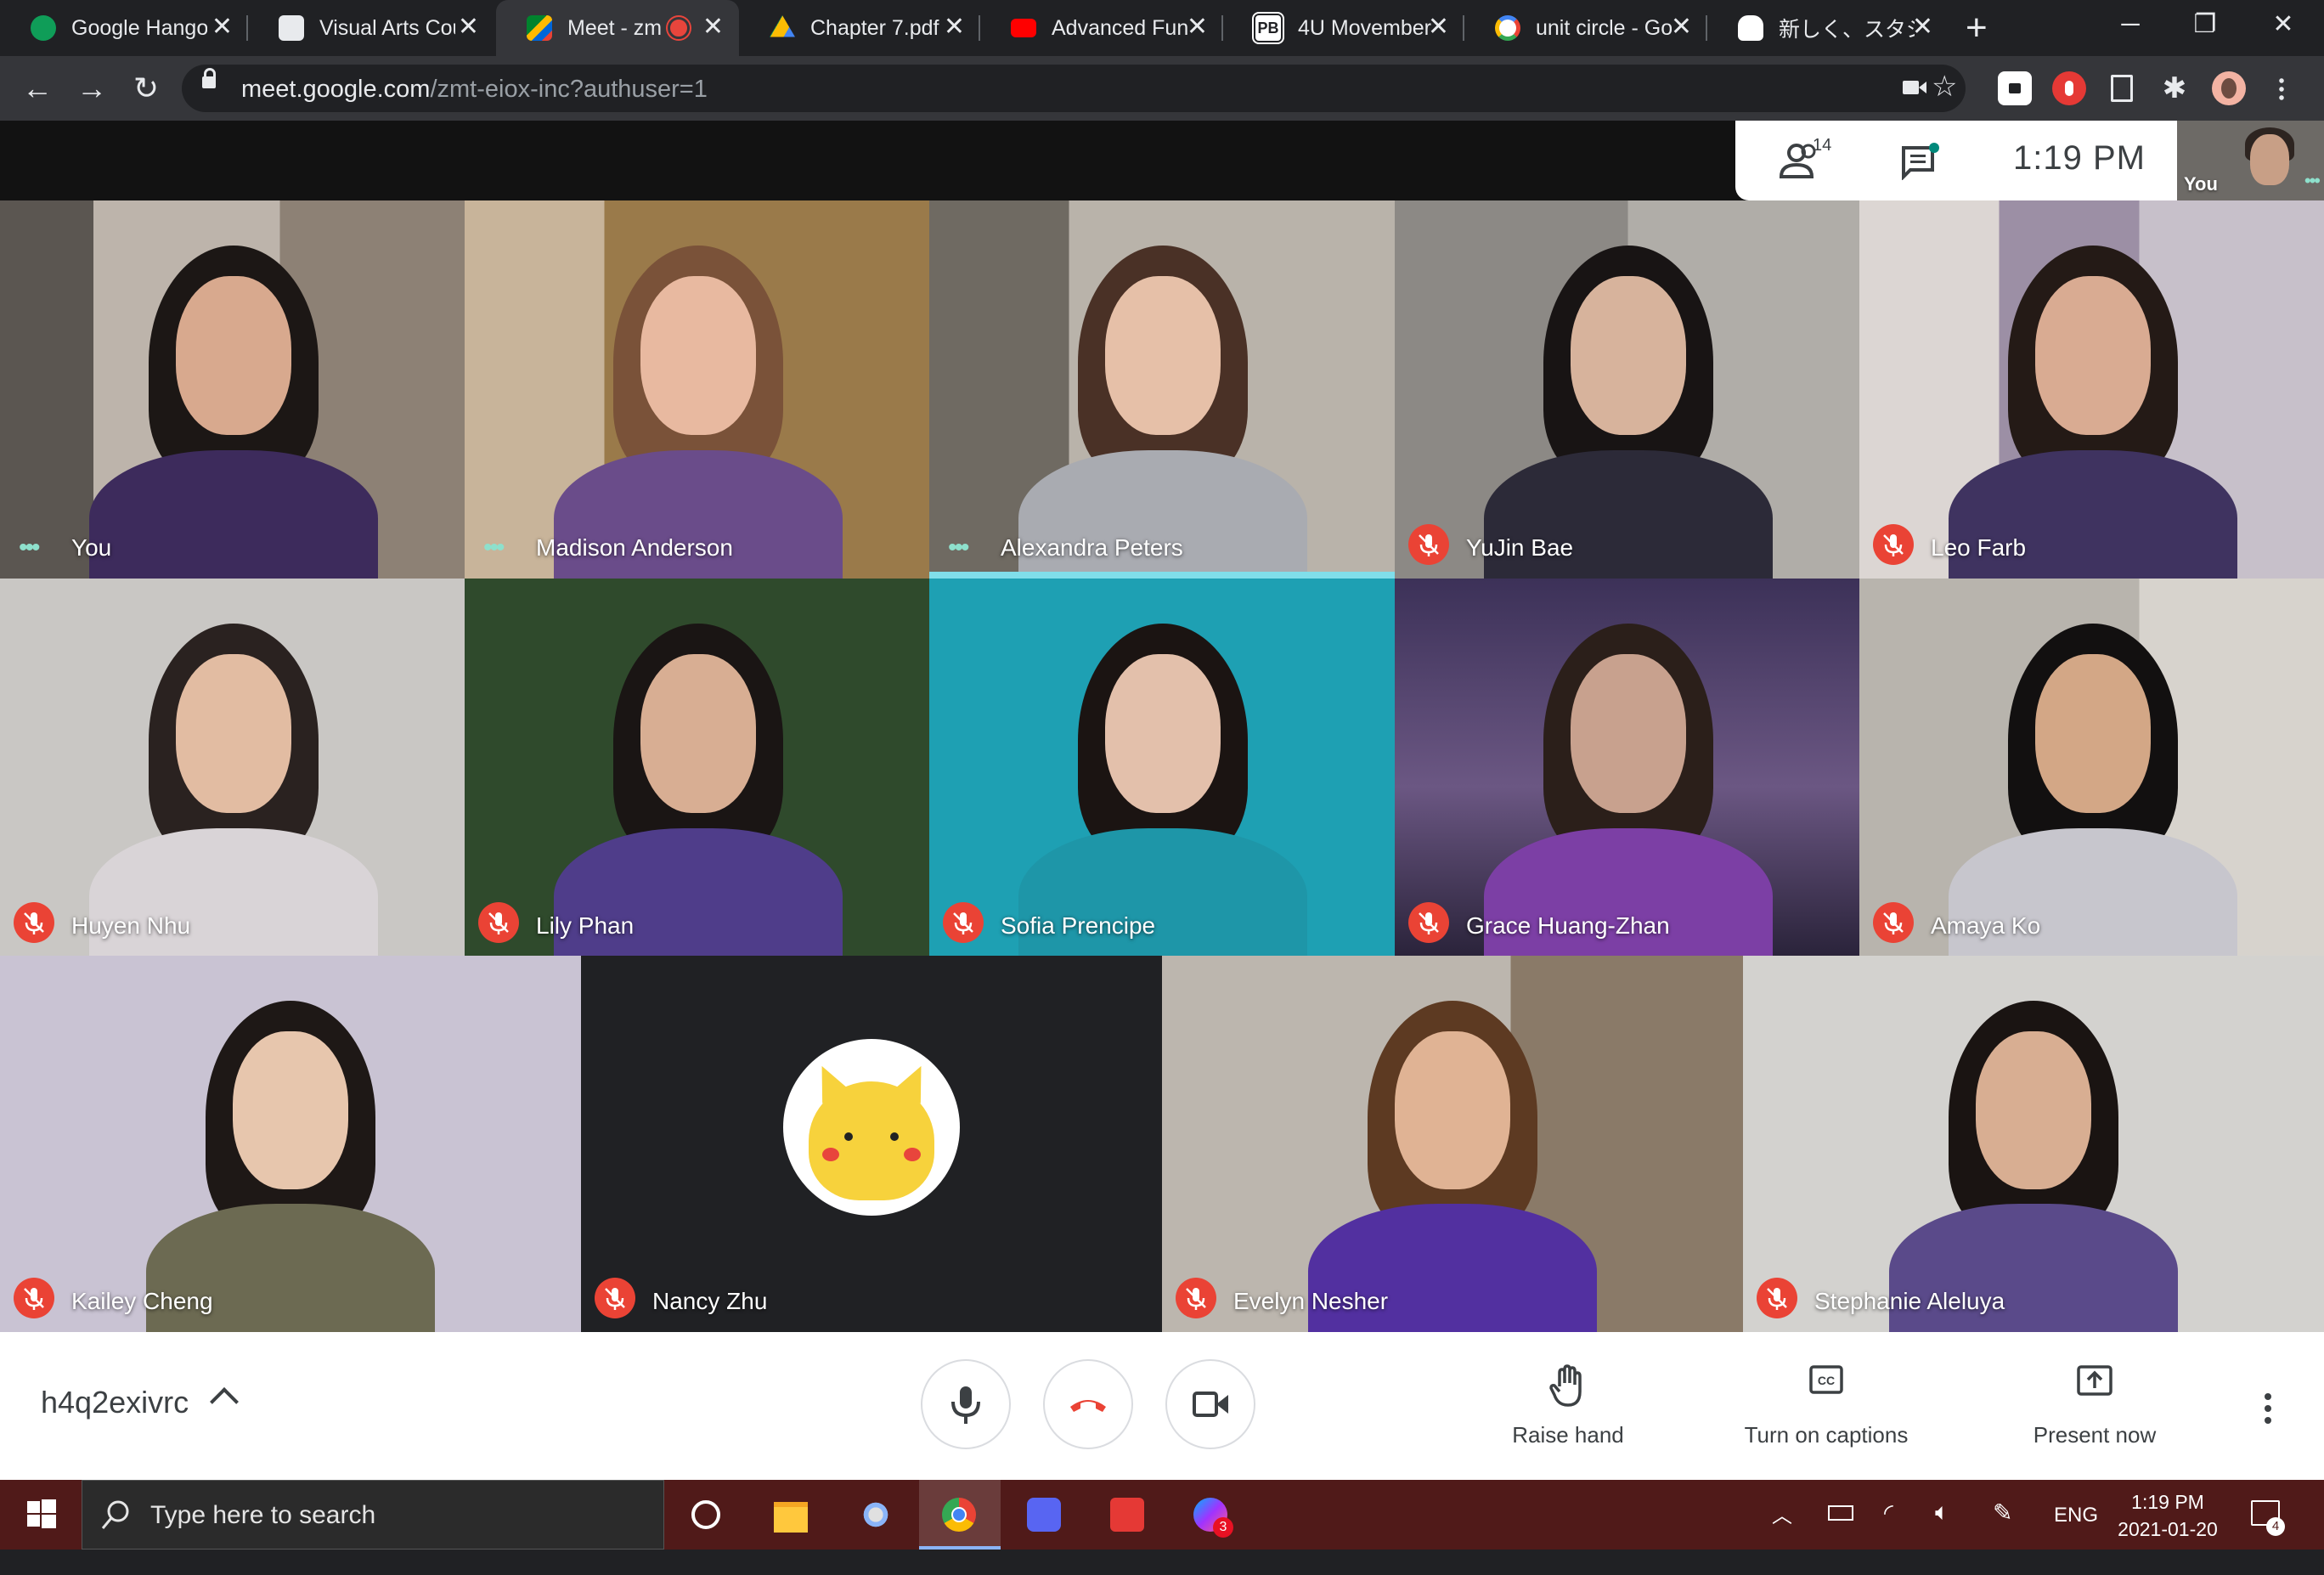 The image size is (2324, 1575). What do you see at coordinates (1120, 27) in the screenshot?
I see `tab-label: Advanced Fun` at bounding box center [1120, 27].